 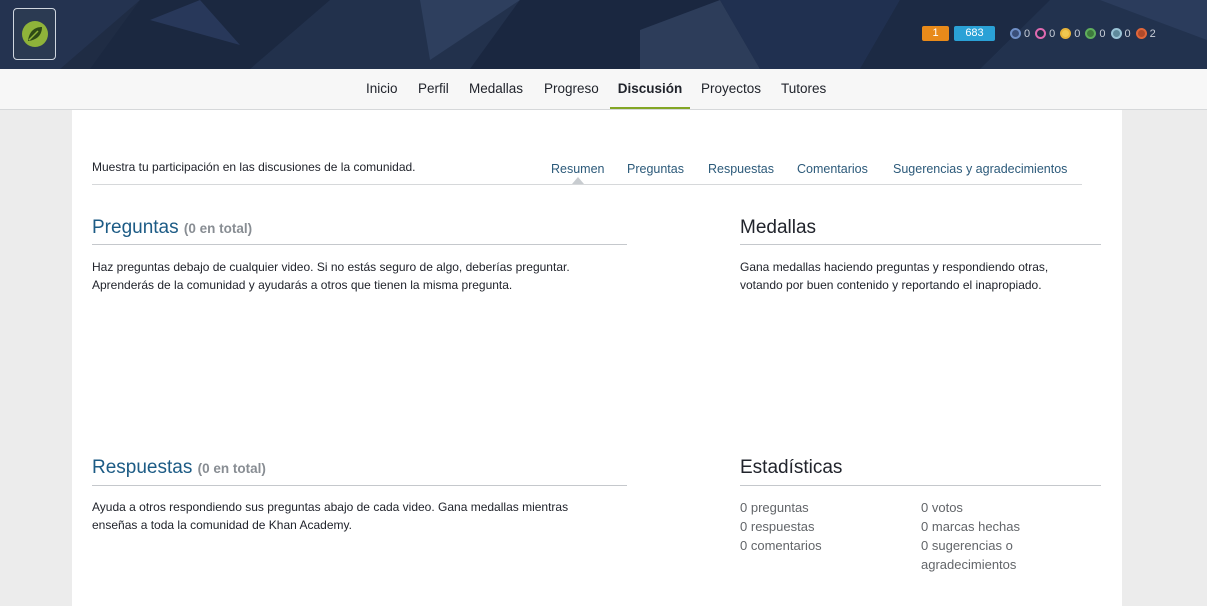 What do you see at coordinates (231, 468) in the screenshot?
I see `answers-count: (0 en total)` at bounding box center [231, 468].